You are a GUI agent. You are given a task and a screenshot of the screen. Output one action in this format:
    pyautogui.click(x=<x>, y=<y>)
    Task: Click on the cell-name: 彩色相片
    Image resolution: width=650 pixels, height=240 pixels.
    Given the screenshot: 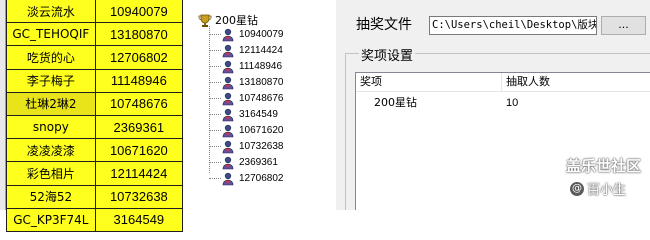 What is the action you would take?
    pyautogui.click(x=51, y=173)
    